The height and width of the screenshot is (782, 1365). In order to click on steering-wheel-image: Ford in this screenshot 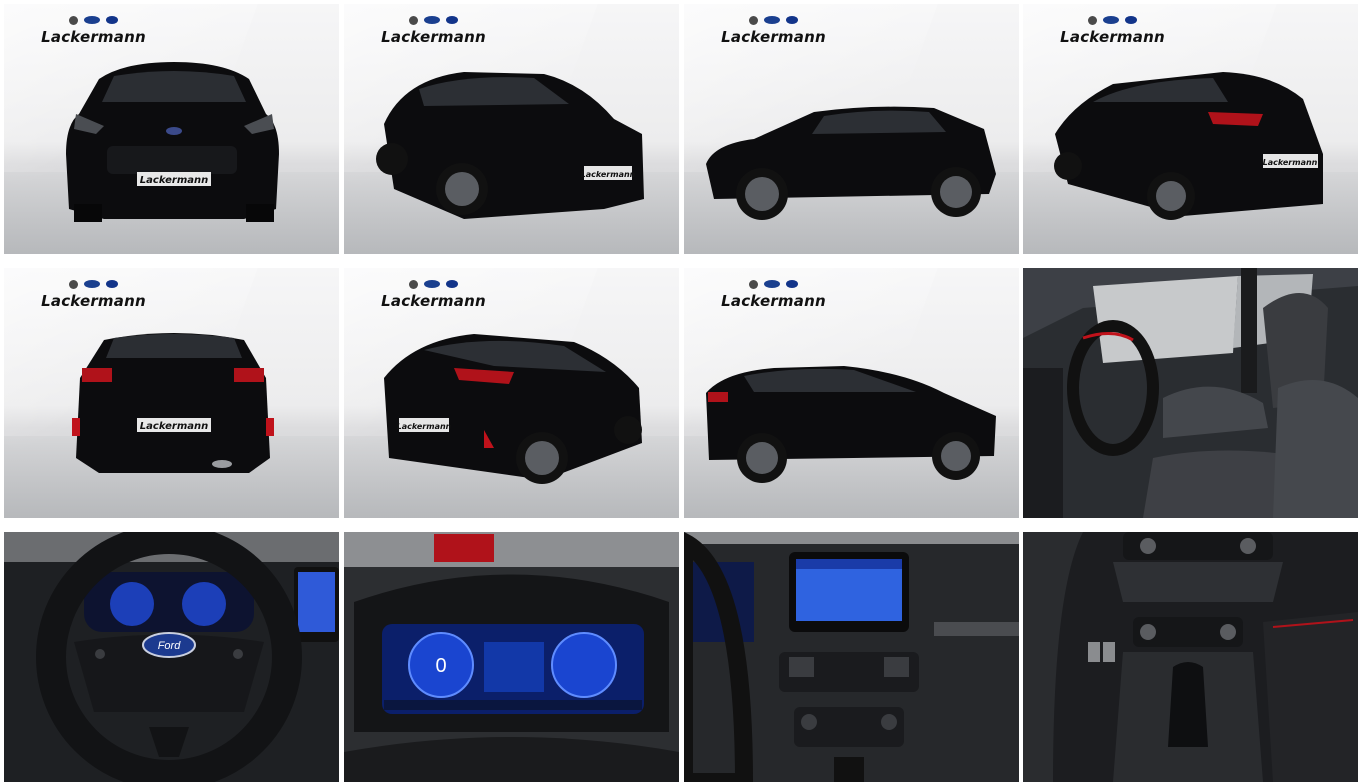, I will do `click(171, 657)`.